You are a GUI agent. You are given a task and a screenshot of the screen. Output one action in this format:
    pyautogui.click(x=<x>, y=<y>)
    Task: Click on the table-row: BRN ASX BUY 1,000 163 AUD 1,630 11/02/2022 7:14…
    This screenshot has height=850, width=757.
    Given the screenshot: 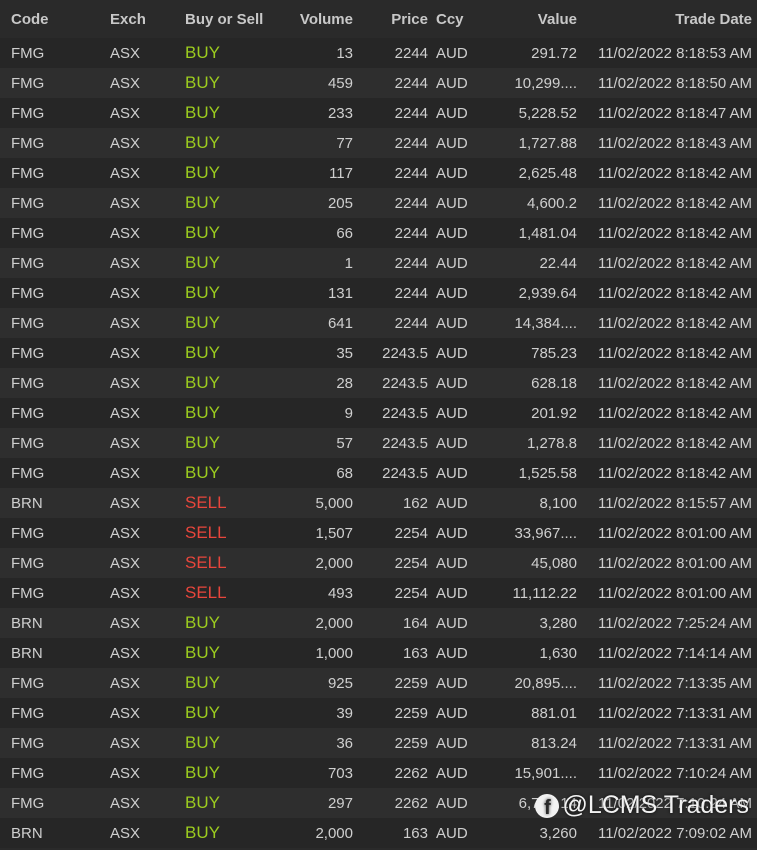 What is the action you would take?
    pyautogui.click(x=378, y=653)
    